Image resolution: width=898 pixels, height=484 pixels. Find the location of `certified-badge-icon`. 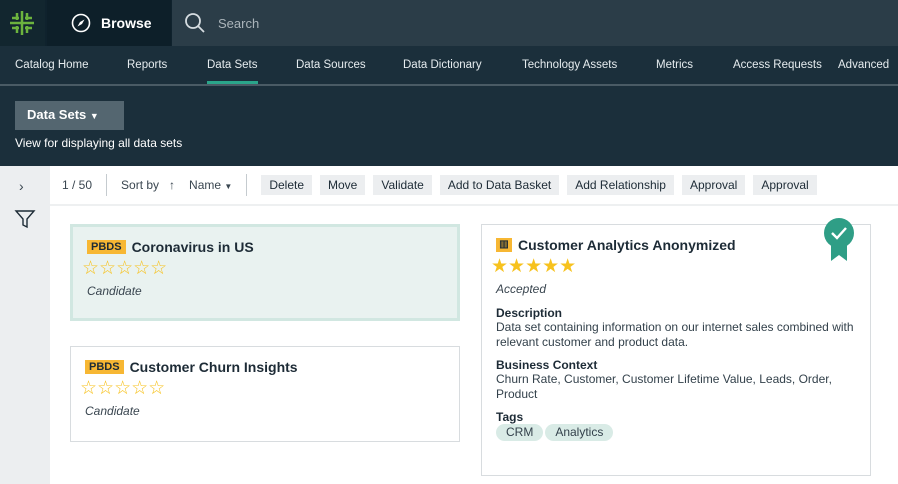

certified-badge-icon is located at coordinates (839, 239).